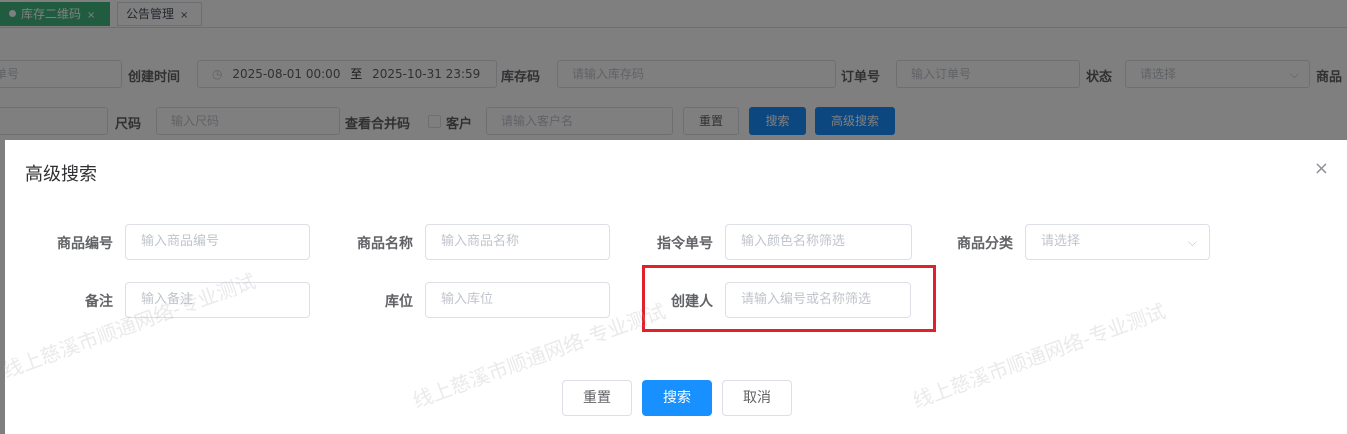 The width and height of the screenshot is (1347, 434). Describe the element at coordinates (597, 398) in the screenshot. I see `dialog-reset-button: 重置` at that location.